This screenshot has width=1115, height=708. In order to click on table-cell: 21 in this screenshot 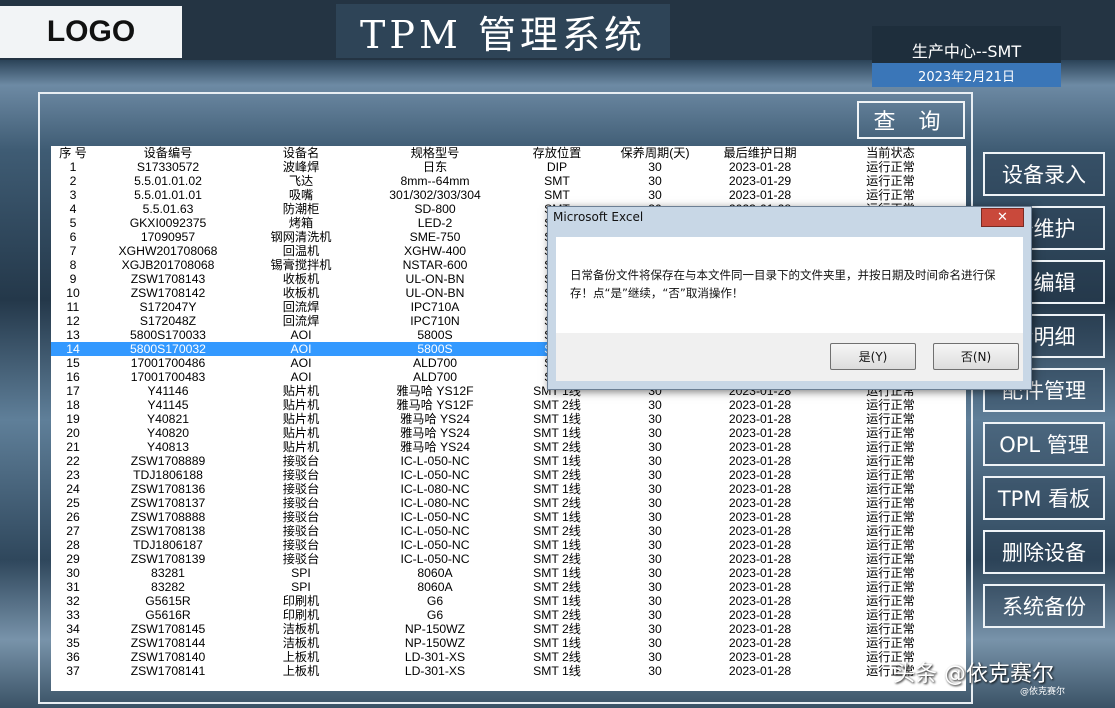, I will do `click(73, 447)`.